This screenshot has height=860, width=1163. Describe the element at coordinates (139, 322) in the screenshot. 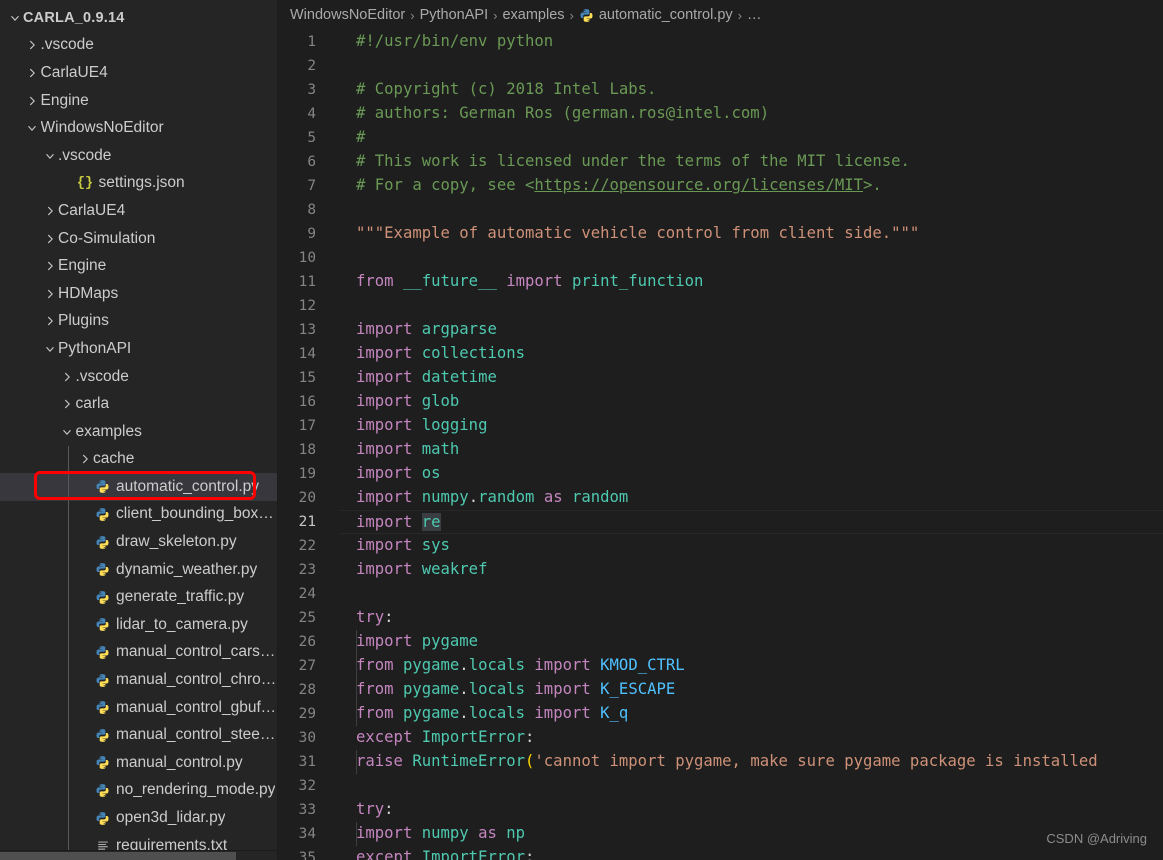

I see `tree-item: Plugins` at that location.